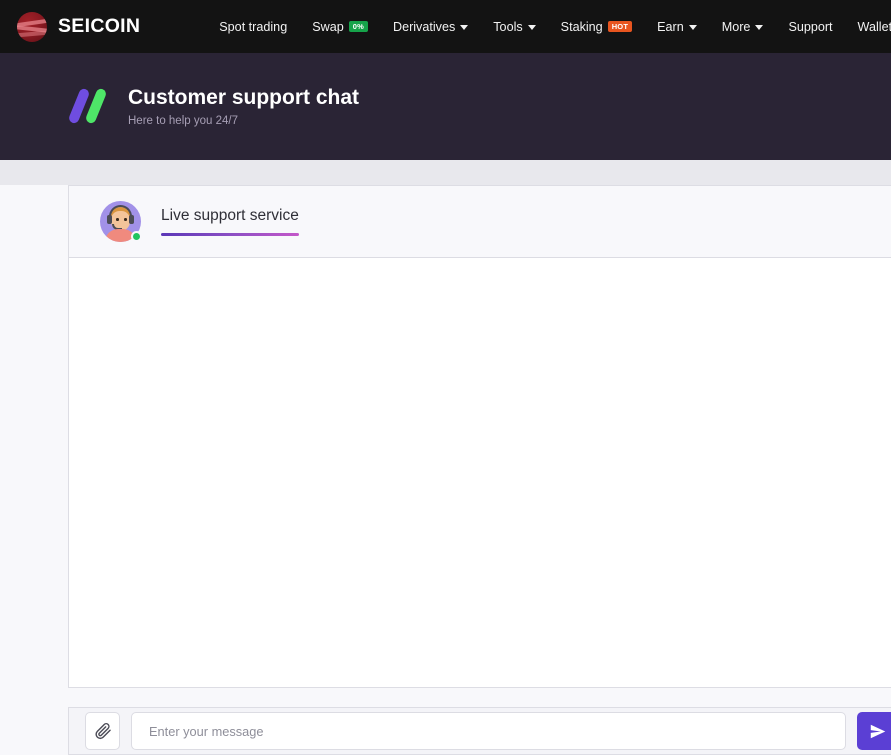 This screenshot has height=755, width=891. Describe the element at coordinates (358, 26) in the screenshot. I see `swap-discount-badge: 0%` at that location.